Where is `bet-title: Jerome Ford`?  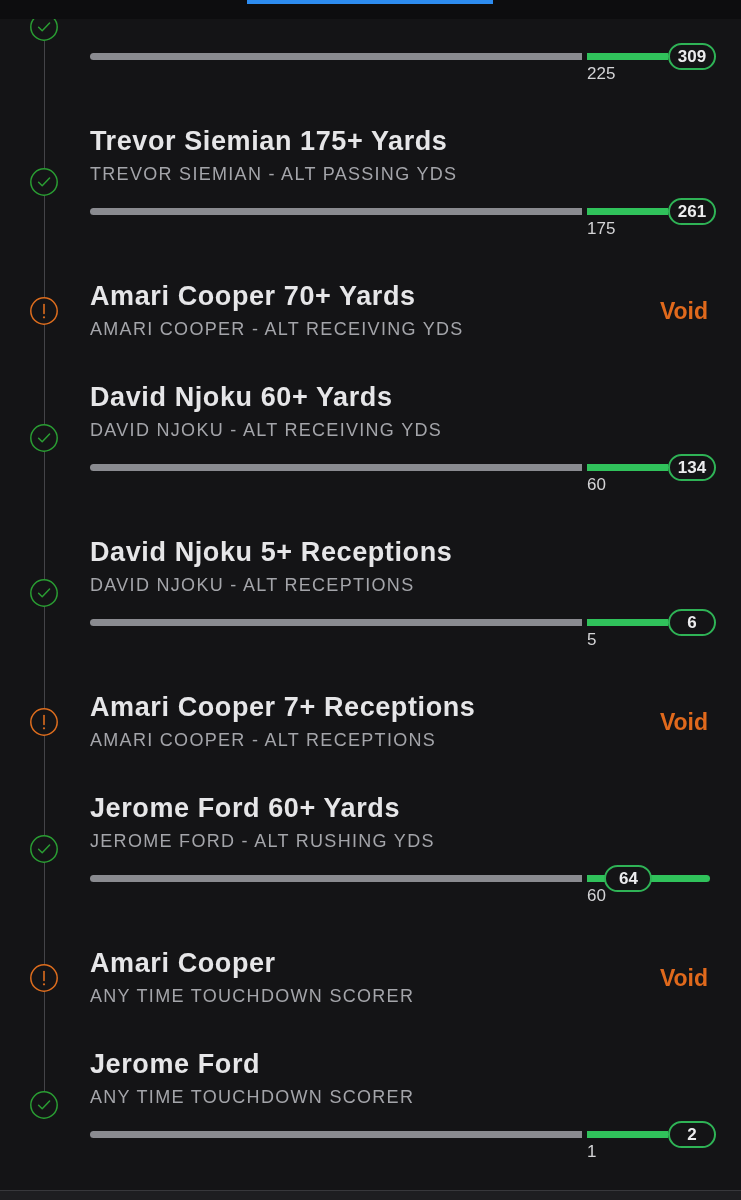
bet-title: Jerome Ford is located at coordinates (176, 1064).